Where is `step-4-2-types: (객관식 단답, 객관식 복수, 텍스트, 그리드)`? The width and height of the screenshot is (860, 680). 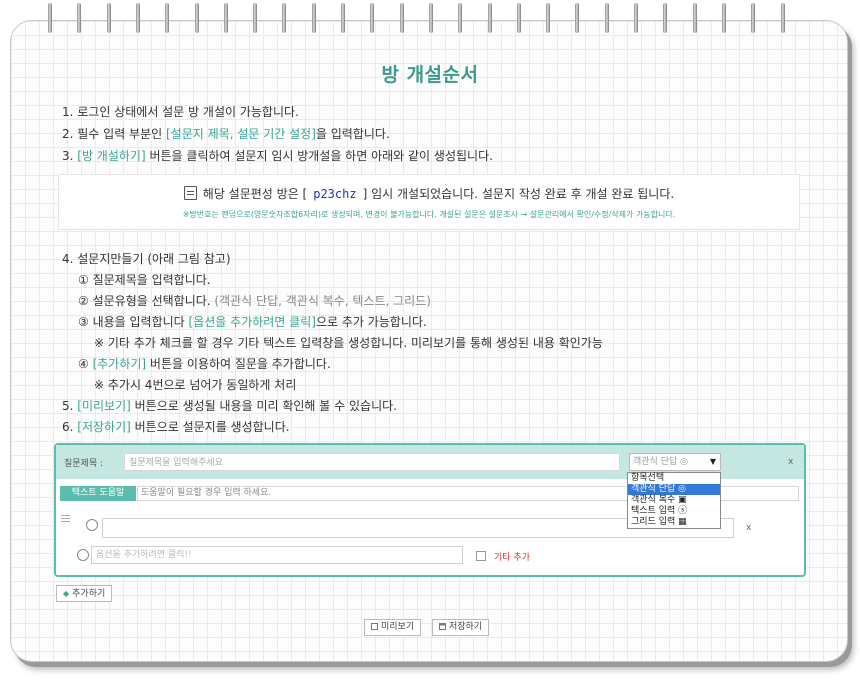
step-4-2-types: (객관식 단답, 객관식 복수, 텍스트, 그리드) is located at coordinates (322, 301).